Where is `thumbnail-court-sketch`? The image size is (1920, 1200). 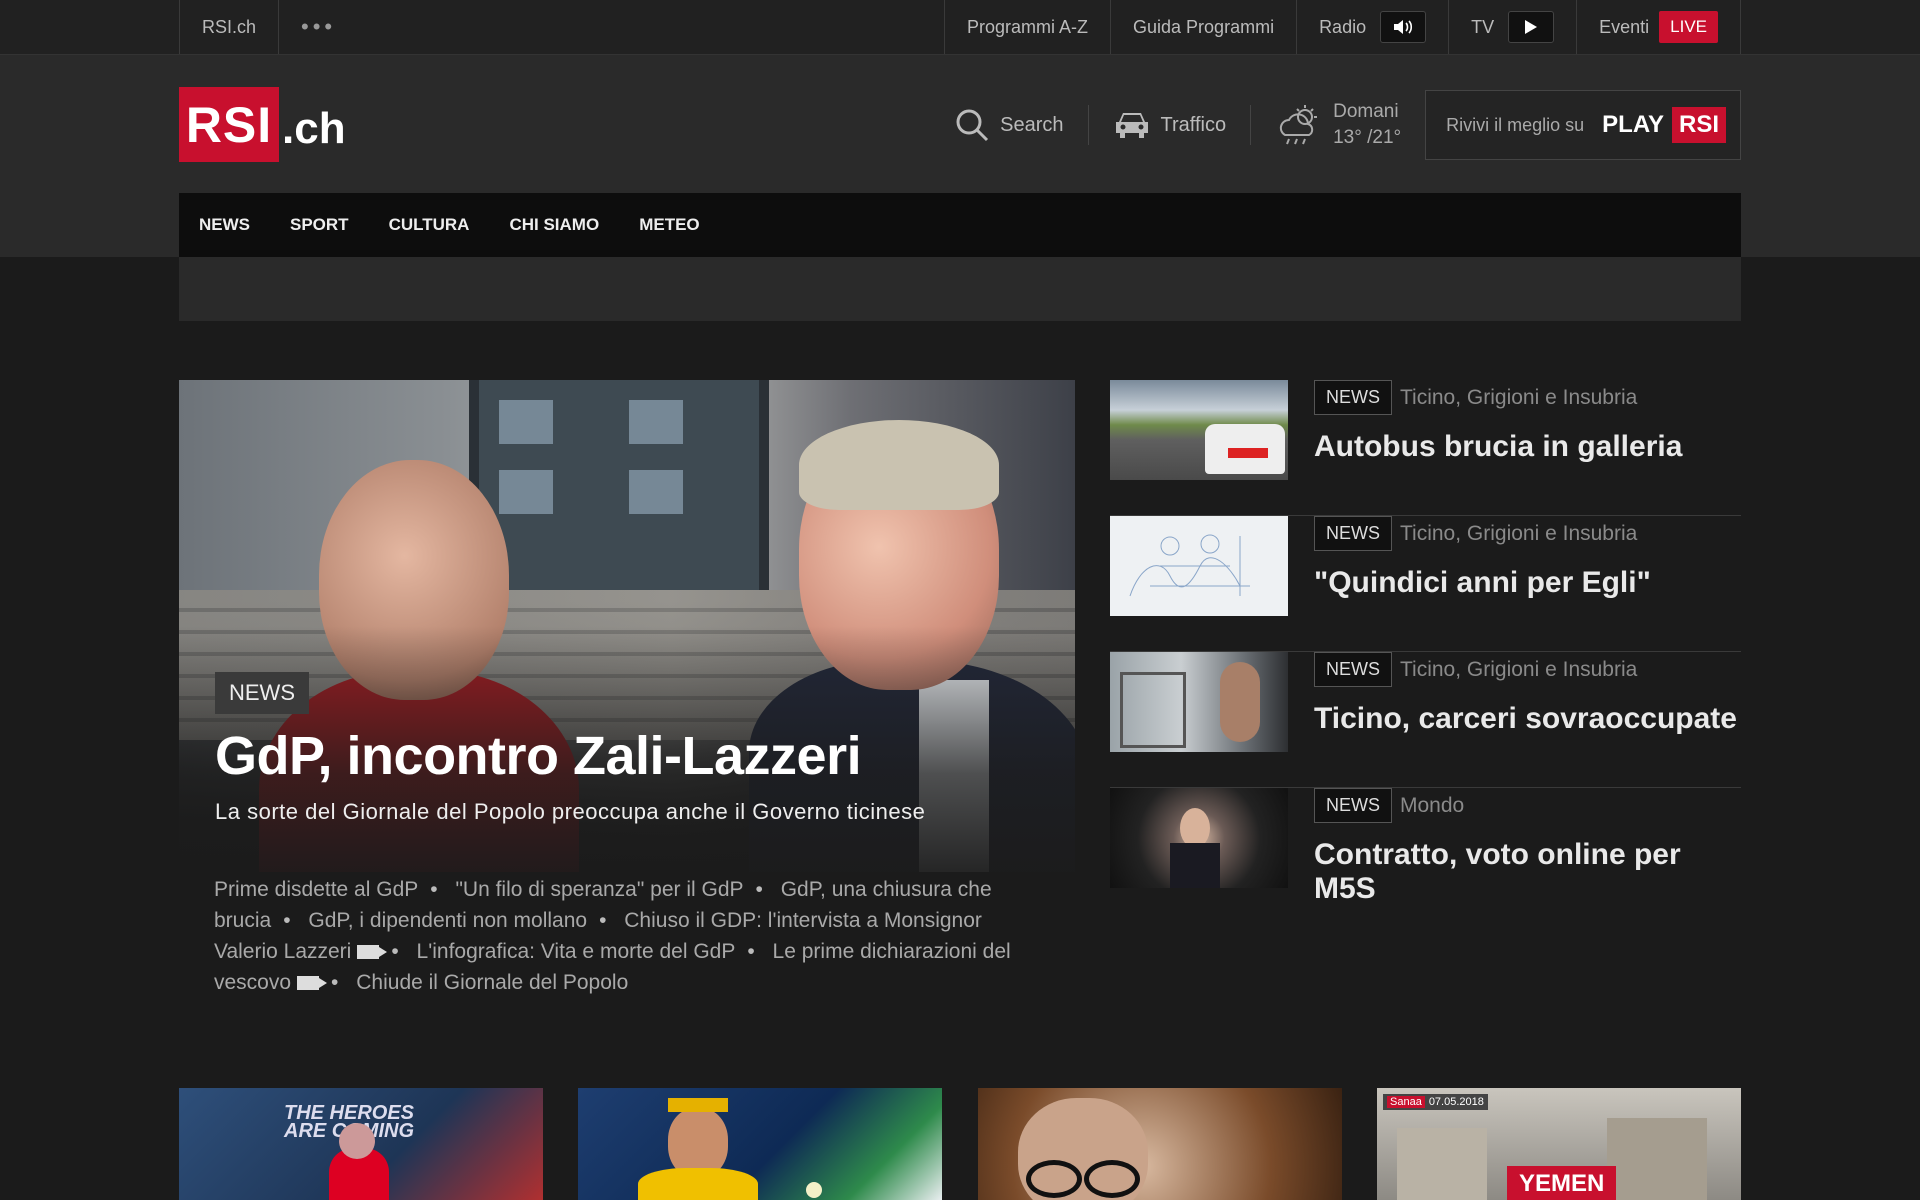
thumbnail-court-sketch is located at coordinates (1199, 566).